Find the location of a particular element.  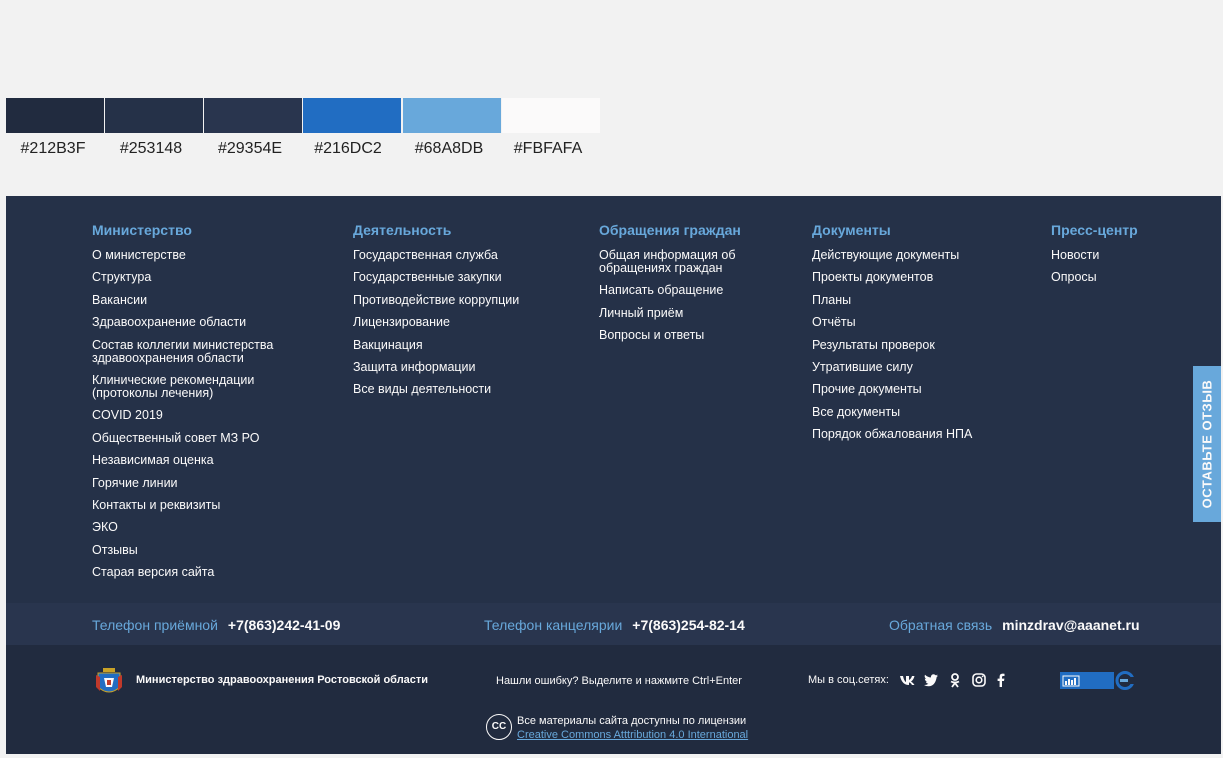

facebook-icon is located at coordinates (1001, 680).